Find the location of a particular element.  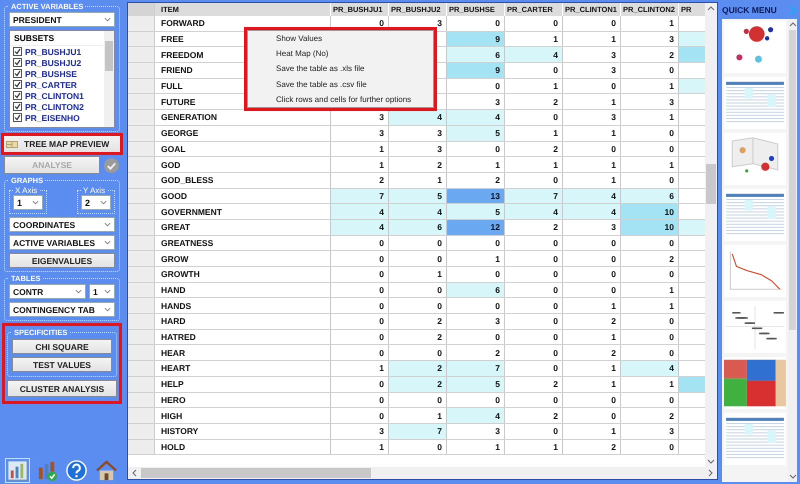

subset-label: PR_CLINTON1 is located at coordinates (54, 95).